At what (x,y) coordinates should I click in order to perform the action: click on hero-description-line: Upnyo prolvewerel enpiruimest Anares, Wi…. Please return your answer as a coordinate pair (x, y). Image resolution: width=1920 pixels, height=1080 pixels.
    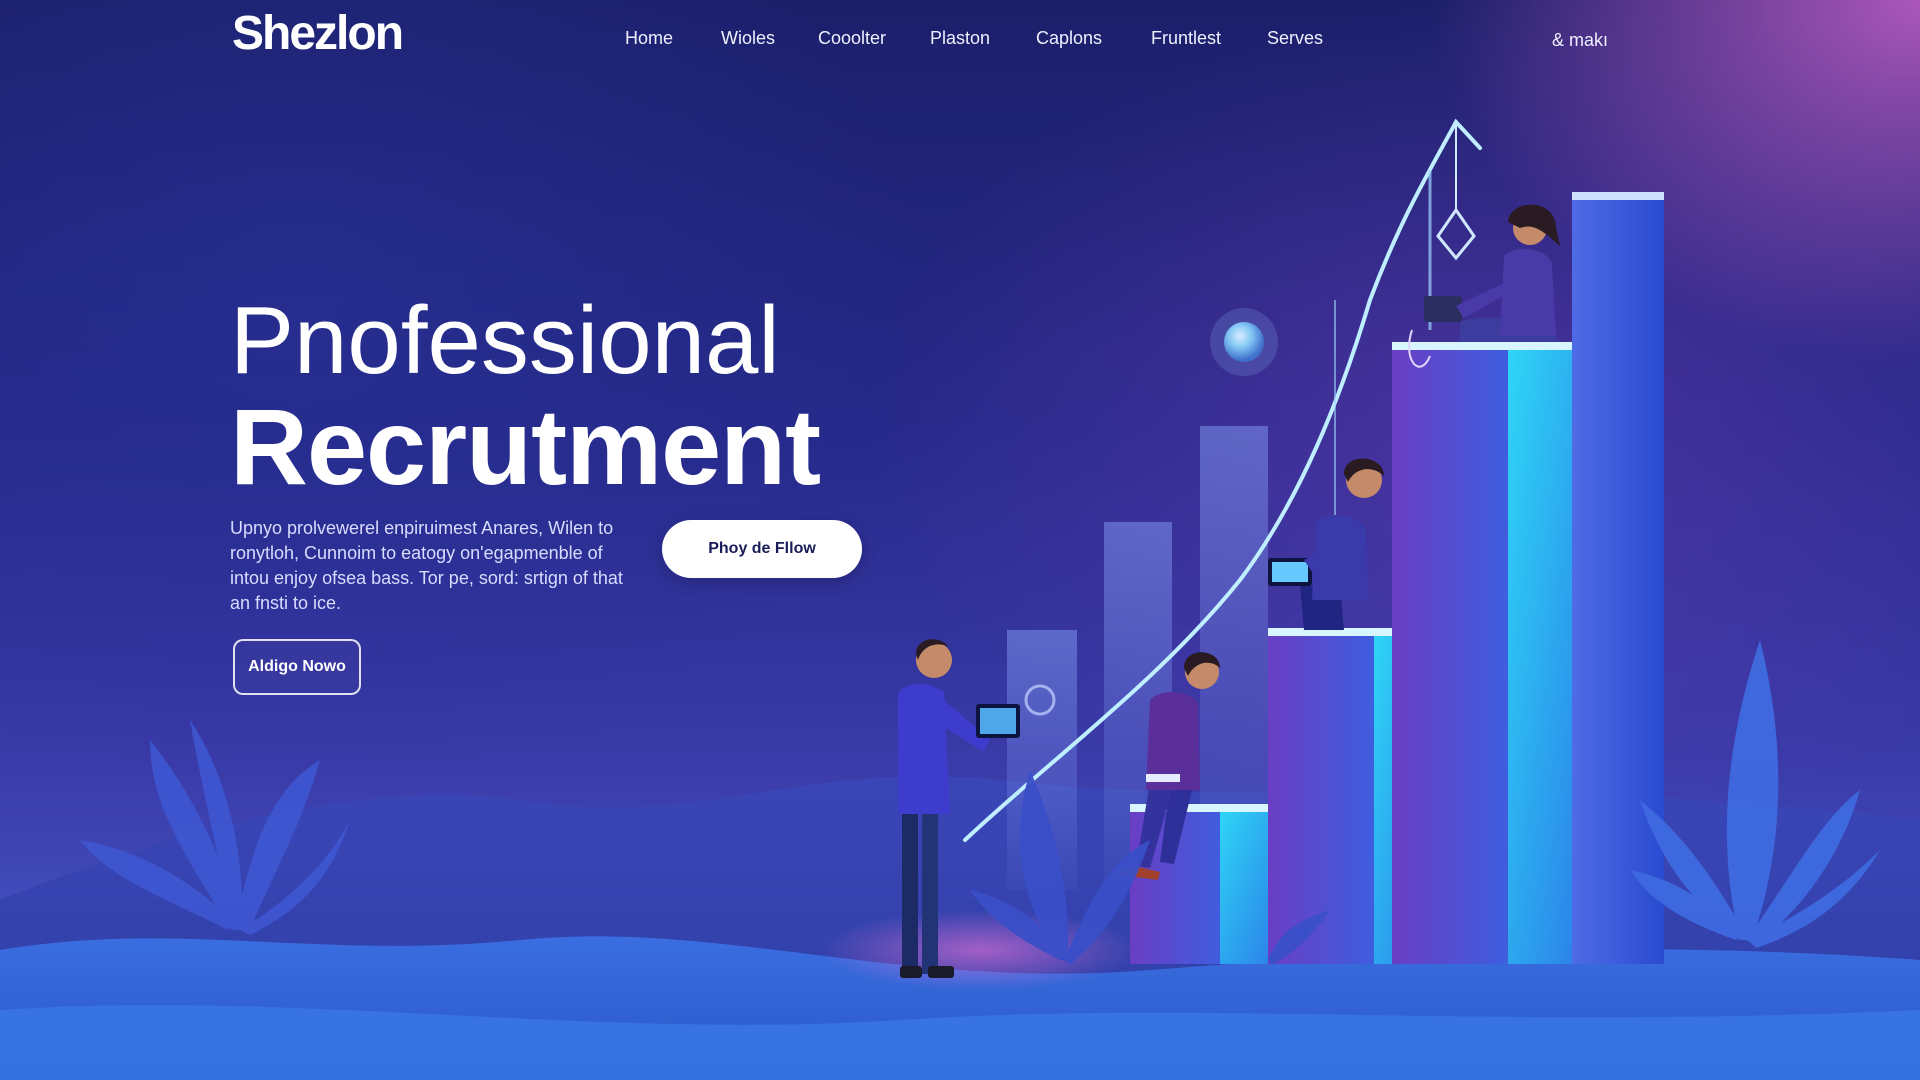
    Looking at the image, I should click on (422, 528).